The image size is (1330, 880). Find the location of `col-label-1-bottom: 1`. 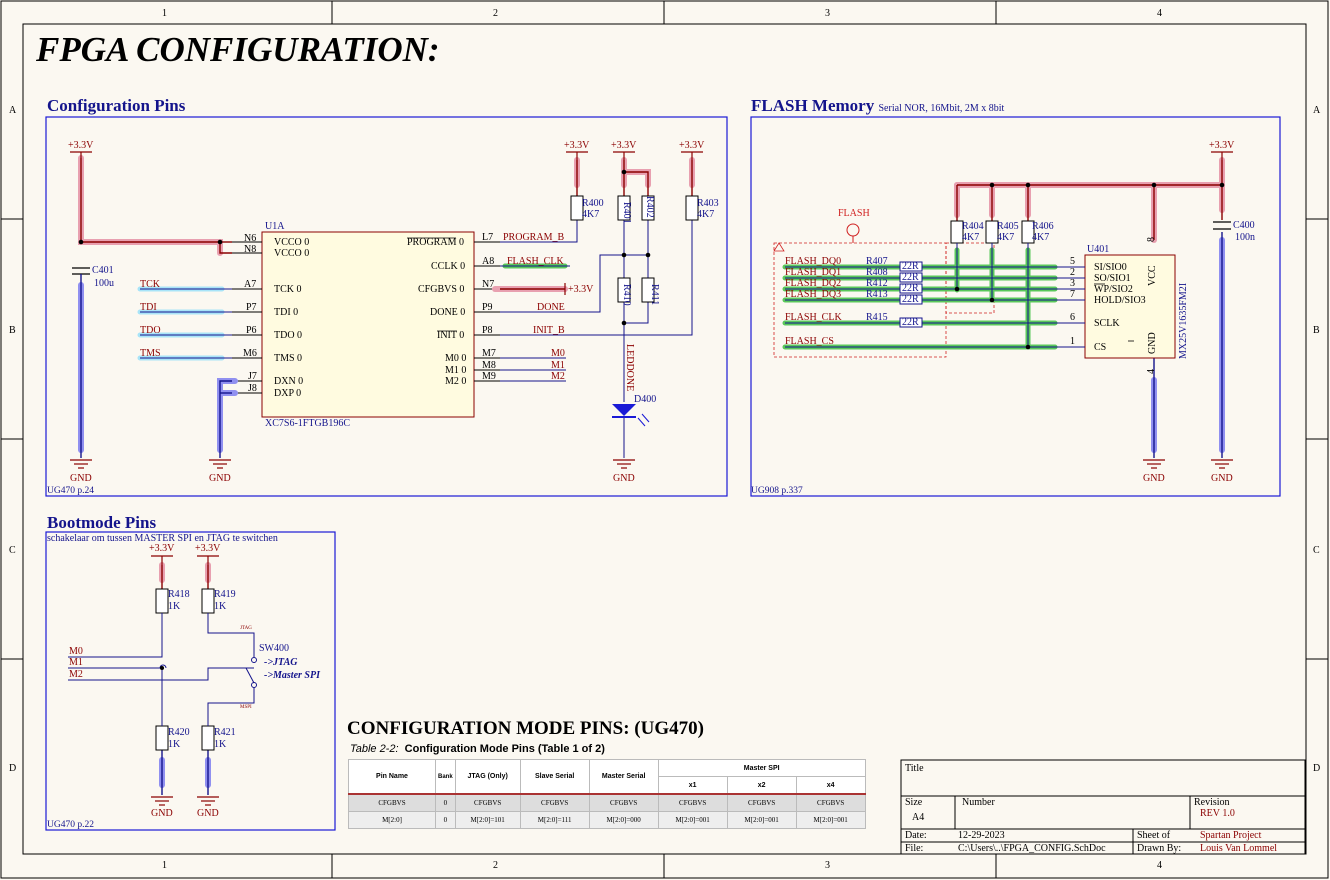

col-label-1-bottom: 1 is located at coordinates (164, 865).